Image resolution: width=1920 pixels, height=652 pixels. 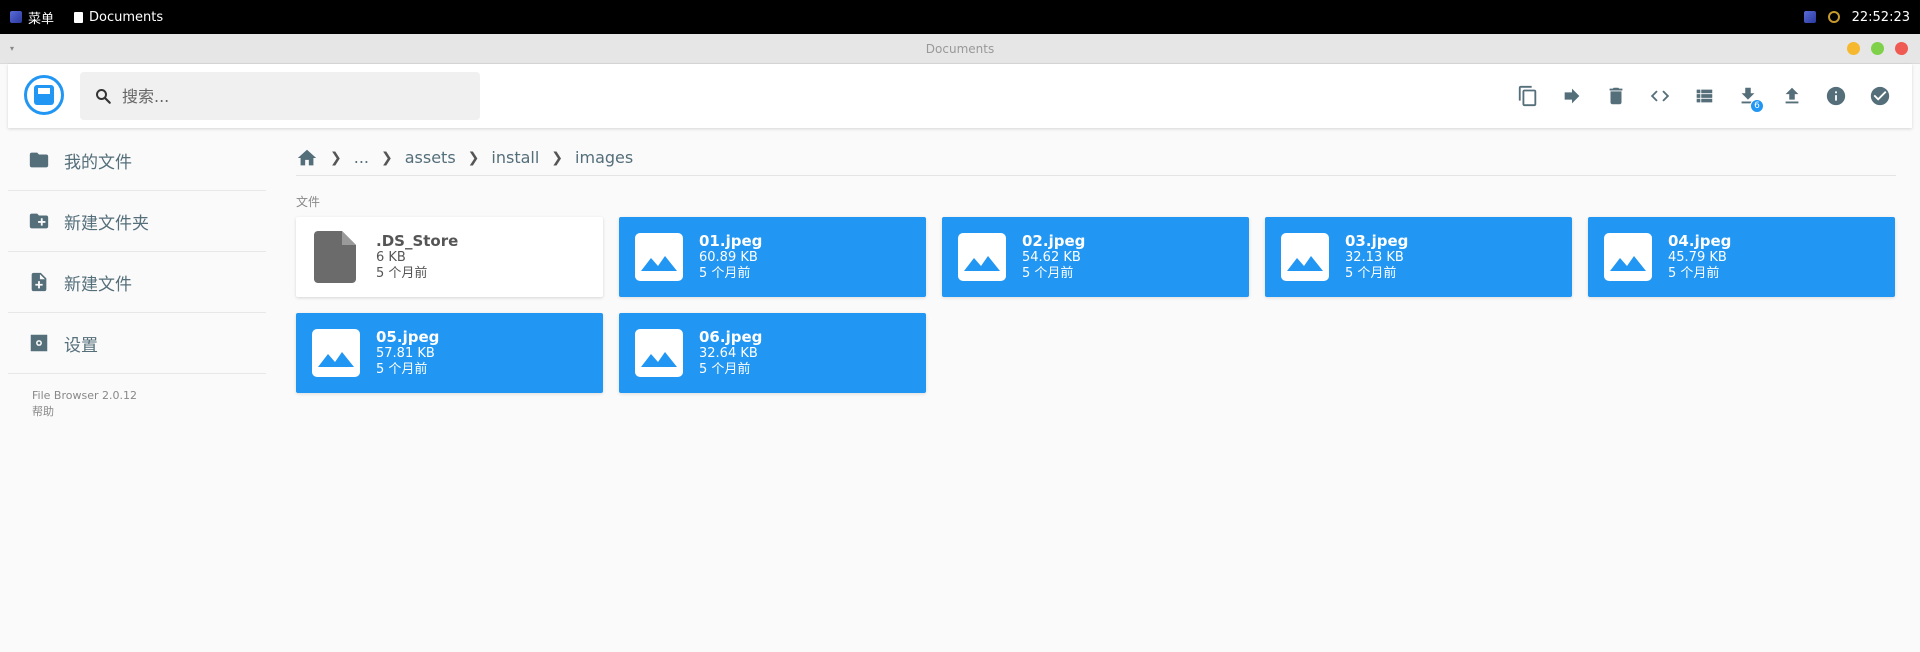 I want to click on upload-icon, so click(x=1792, y=95).